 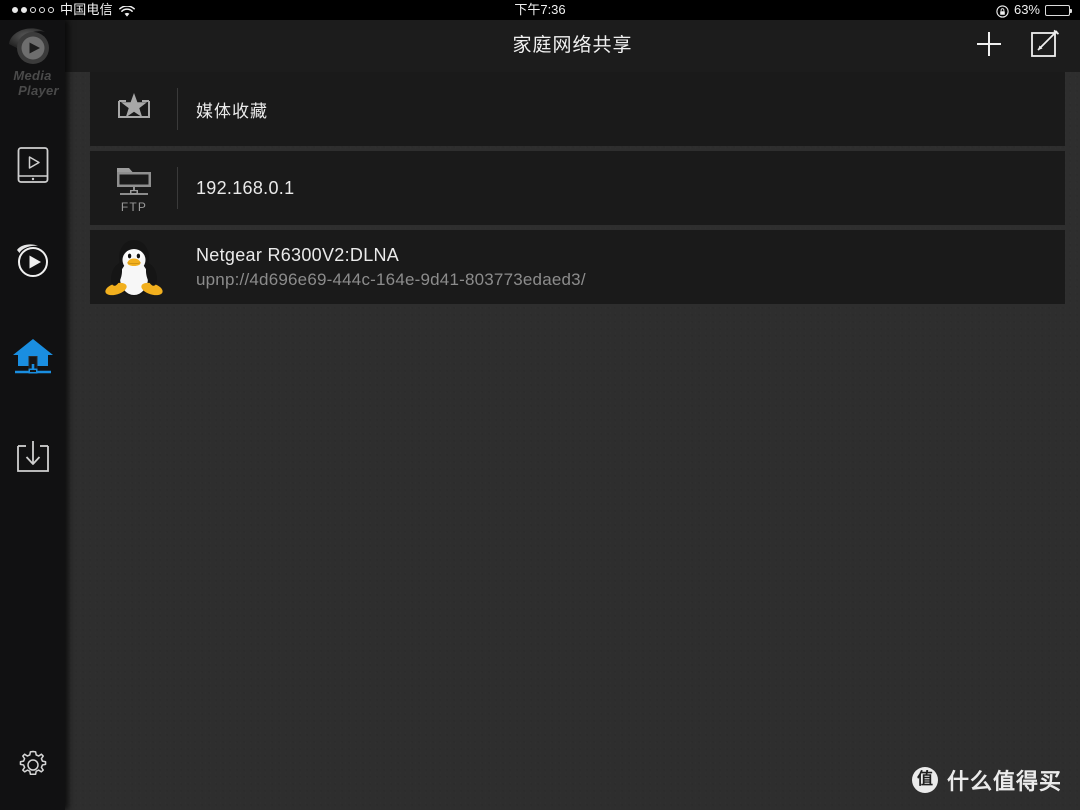 I want to click on star-collection-icon, so click(x=134, y=109).